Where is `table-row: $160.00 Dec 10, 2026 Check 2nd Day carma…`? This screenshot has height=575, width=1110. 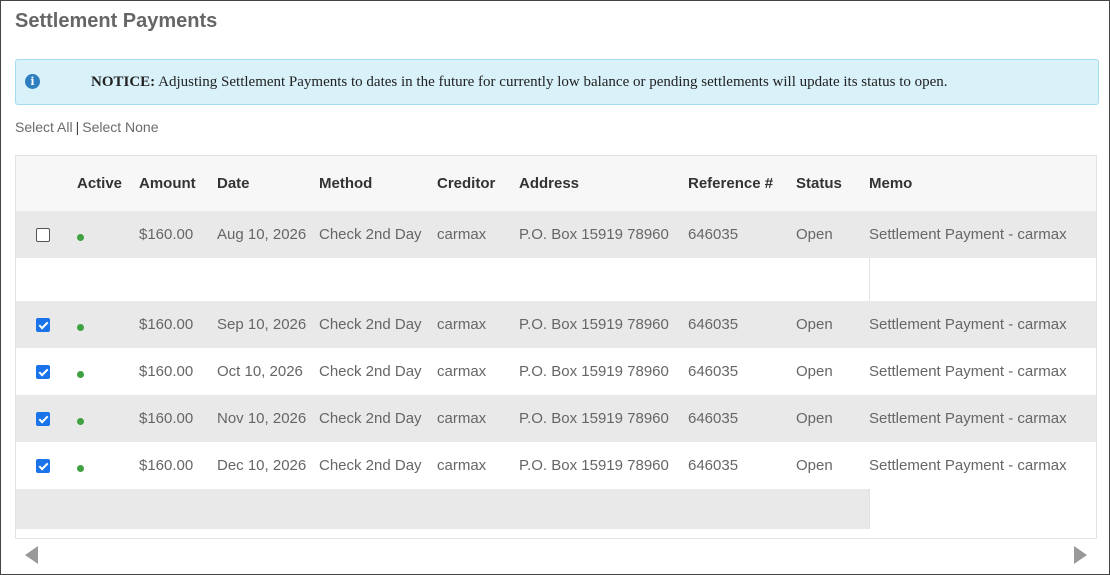 table-row: $160.00 Dec 10, 2026 Check 2nd Day carma… is located at coordinates (556, 465).